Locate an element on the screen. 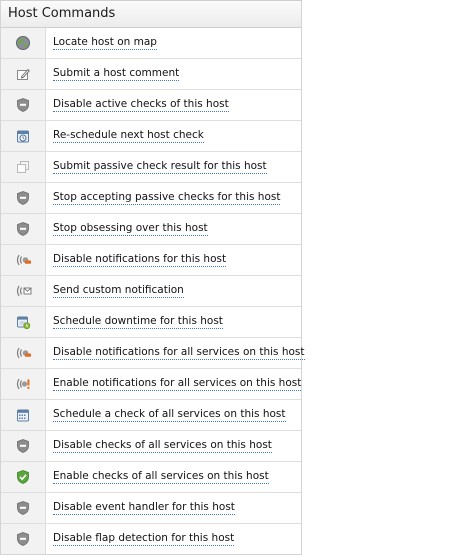  command-row: Schedule downtime for this host is located at coordinates (151, 322).